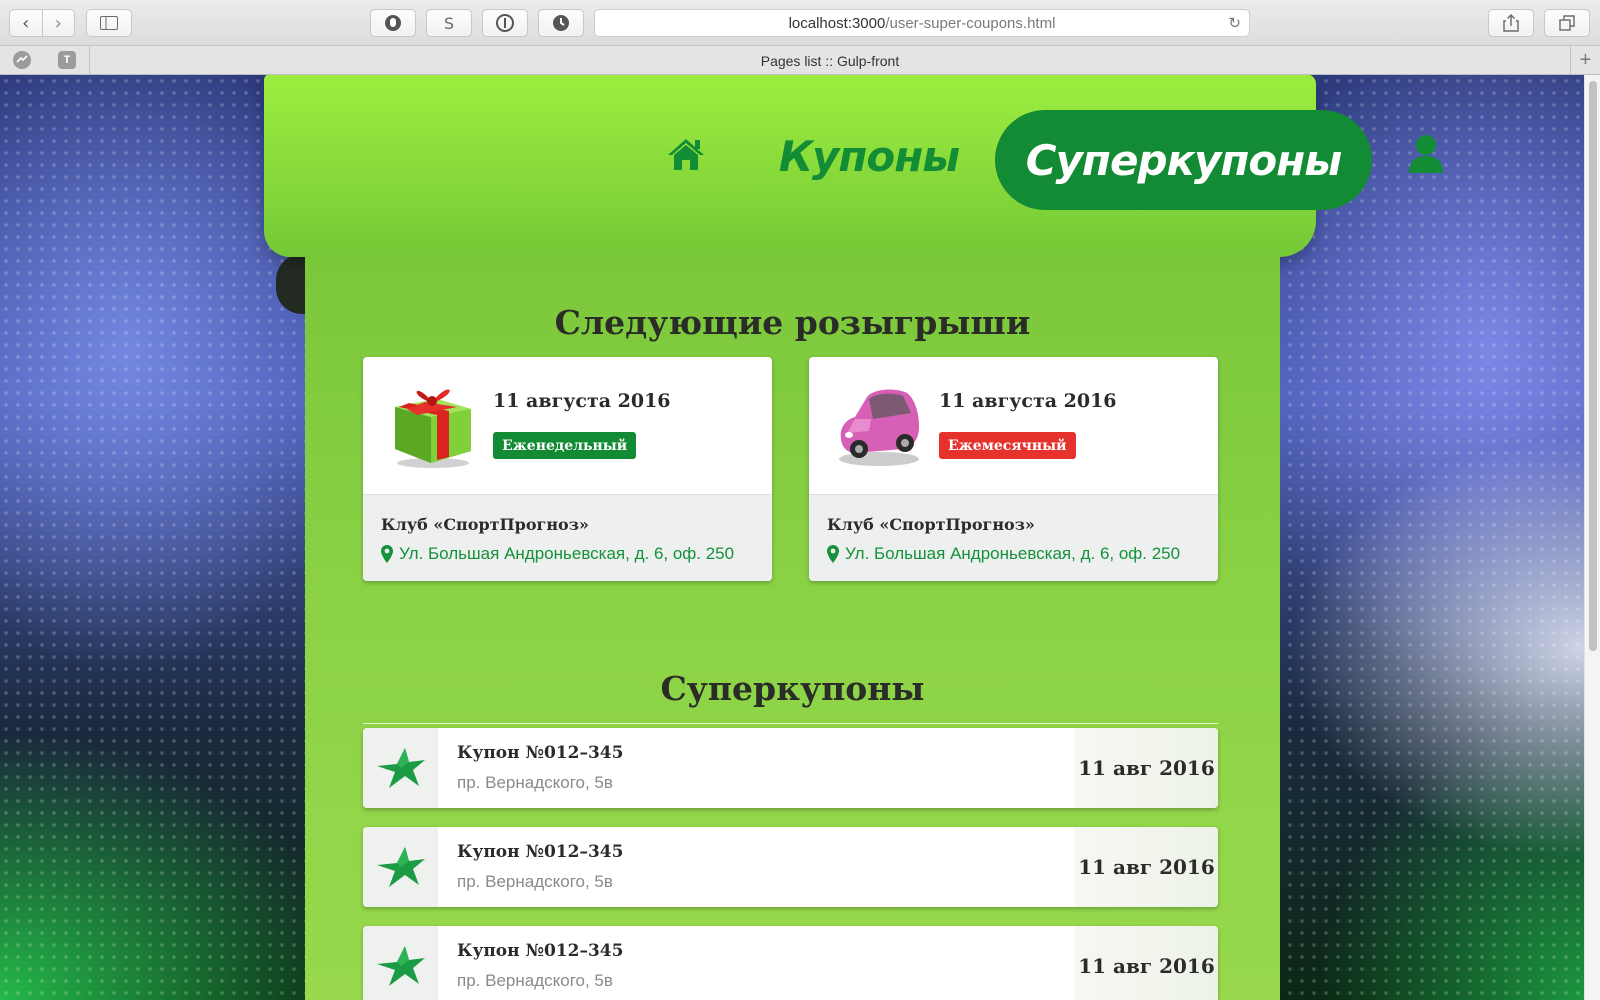  Describe the element at coordinates (1007, 445) in the screenshot. I see `draw-type-badge: Ежемесячный` at that location.